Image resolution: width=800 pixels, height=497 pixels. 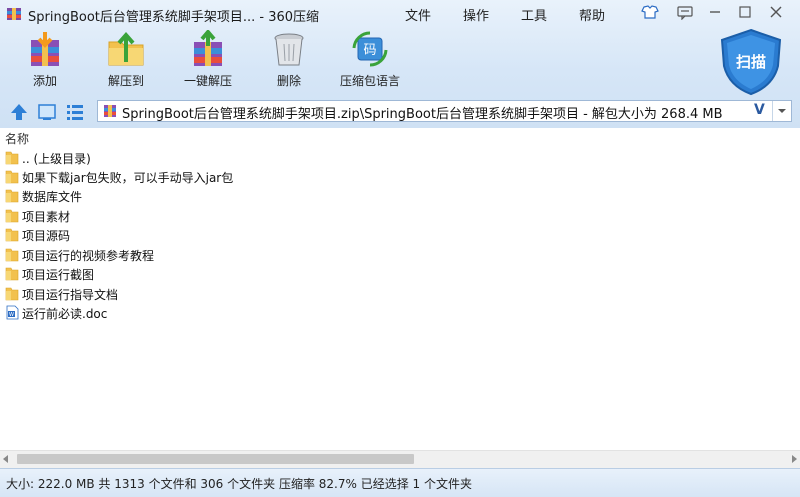 I want to click on item-name: 项目运行的视频参考教程, so click(x=88, y=256).